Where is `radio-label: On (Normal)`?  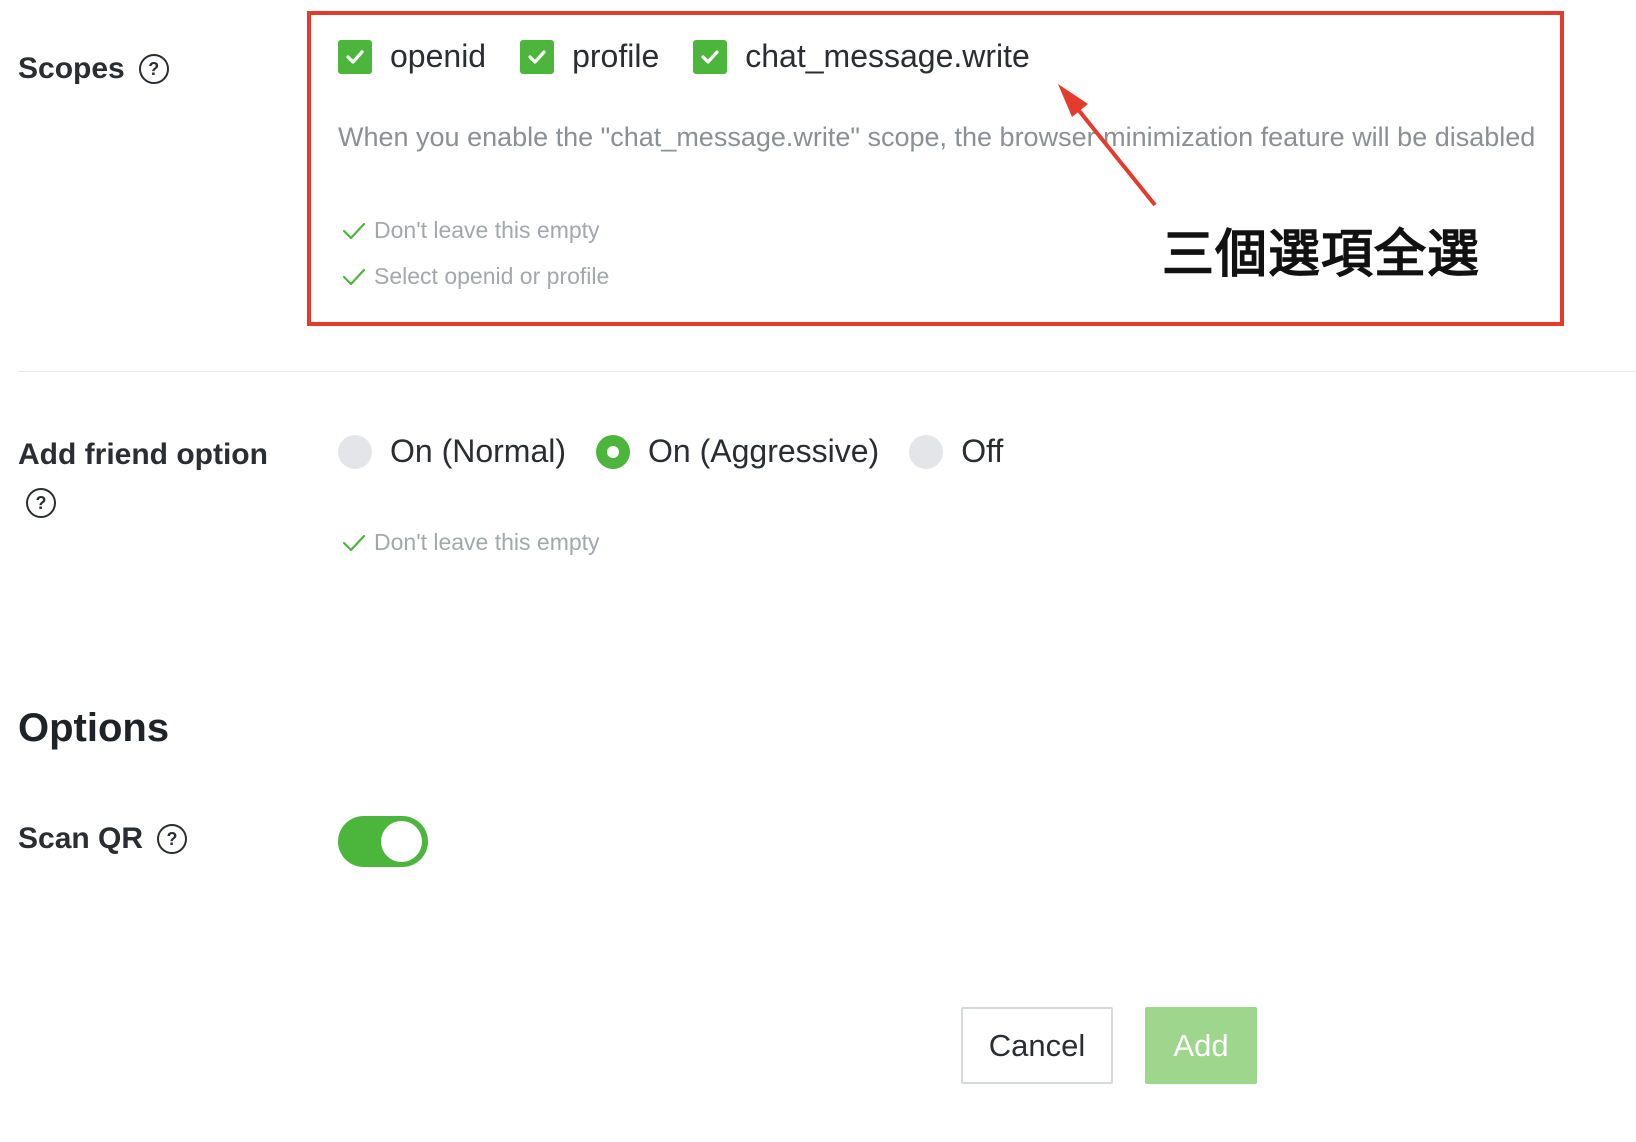
radio-label: On (Normal) is located at coordinates (478, 451).